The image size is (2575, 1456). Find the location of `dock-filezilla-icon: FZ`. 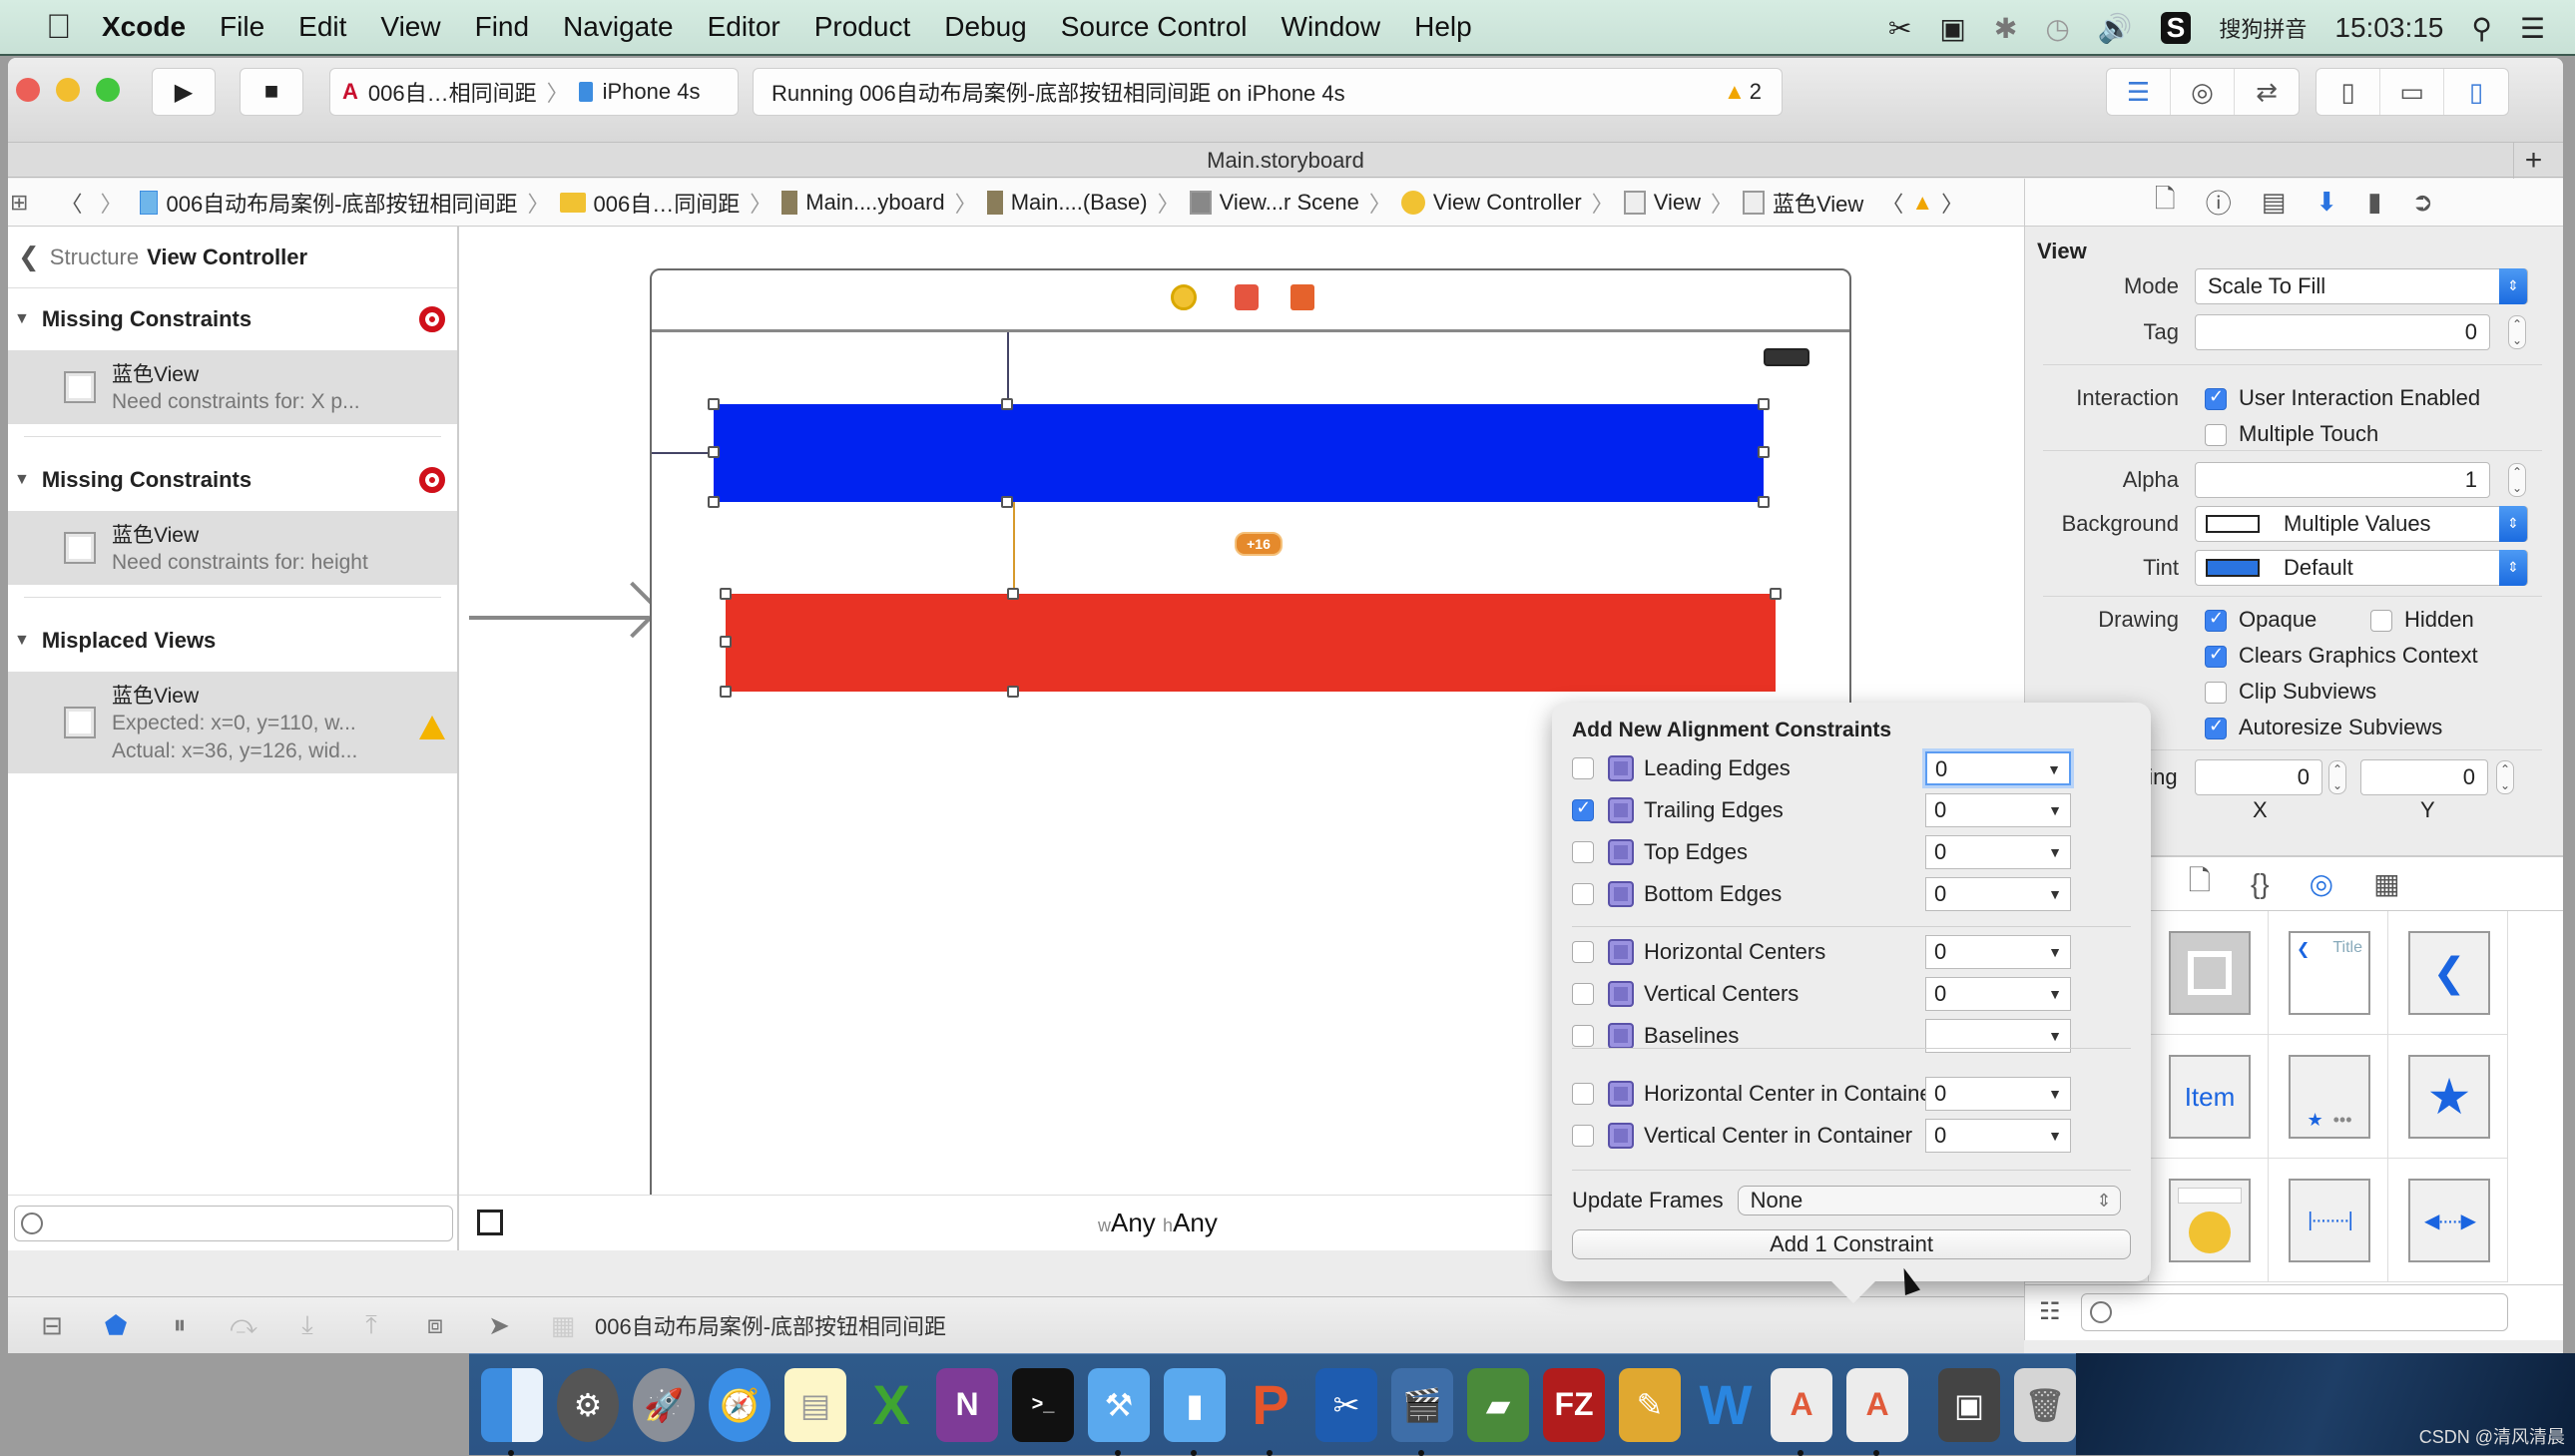

dock-filezilla-icon: FZ is located at coordinates (1574, 1404).